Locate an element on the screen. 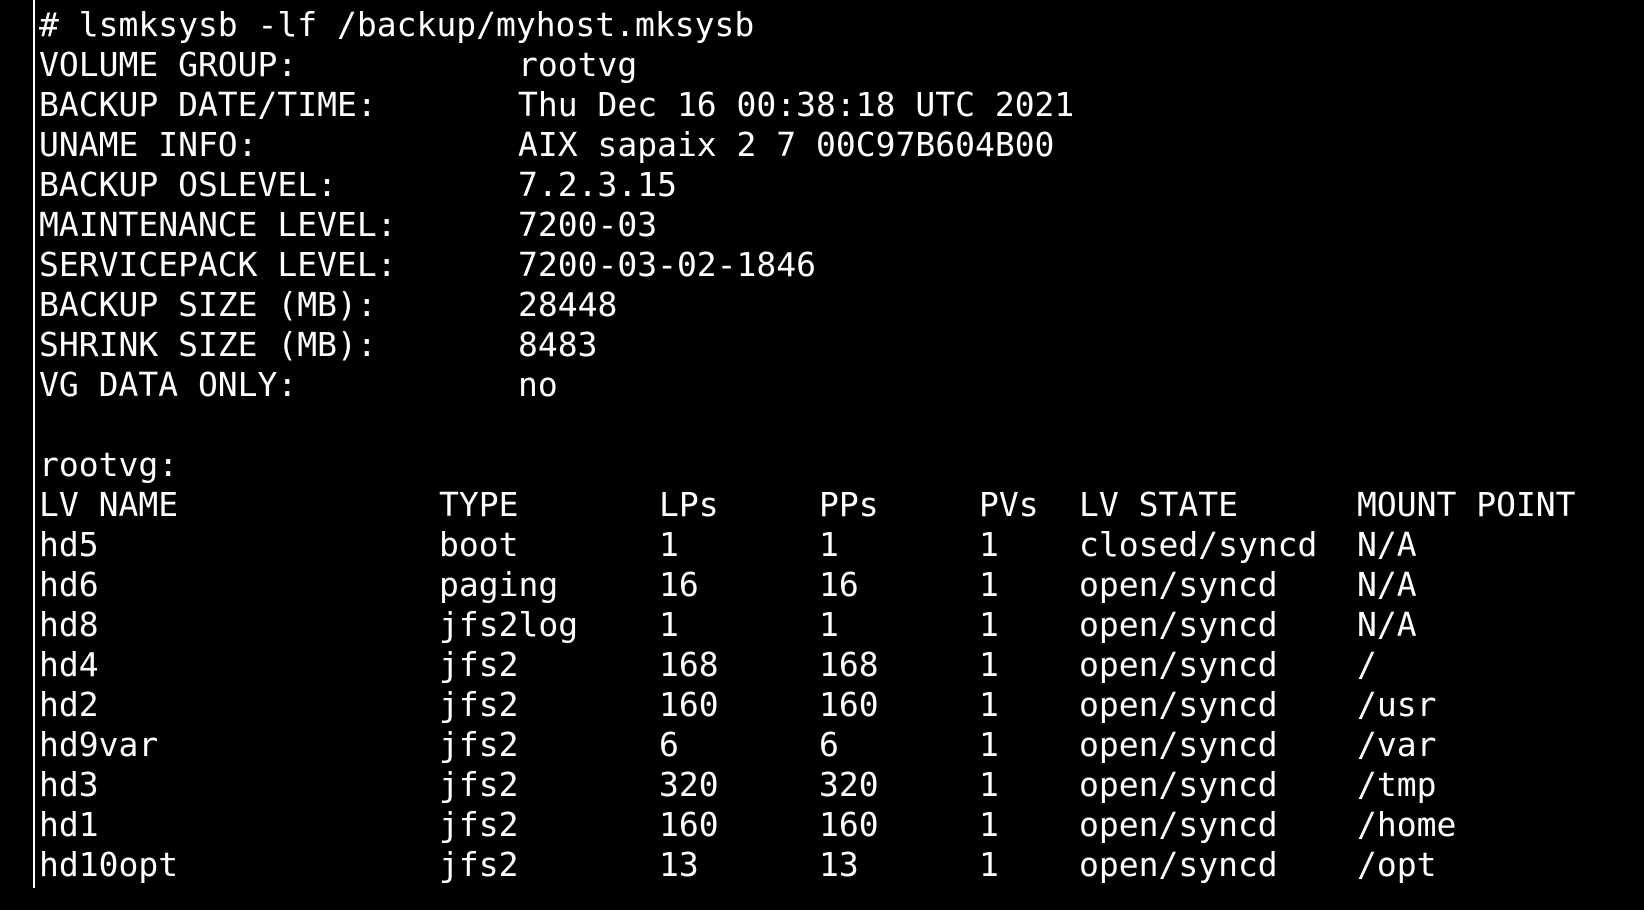  info-value: 7.2.3.15 is located at coordinates (597, 184).